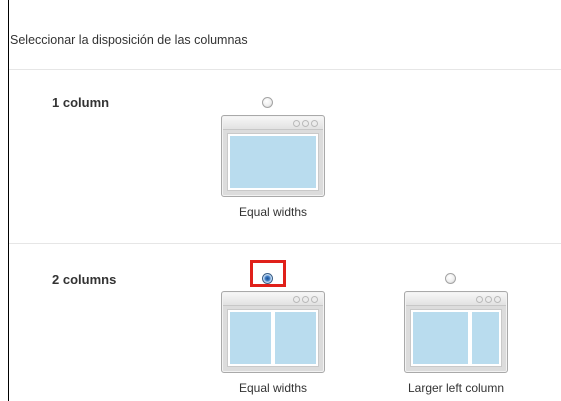  Describe the element at coordinates (450, 278) in the screenshot. I see `radio-2-columns-larger-left` at that location.